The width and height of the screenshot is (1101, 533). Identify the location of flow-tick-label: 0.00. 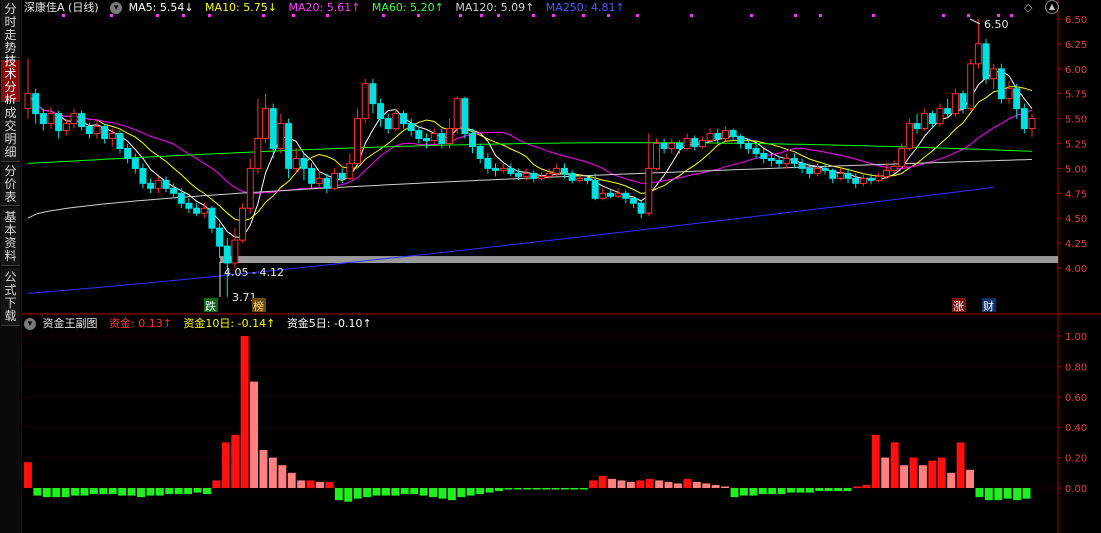
(1076, 489).